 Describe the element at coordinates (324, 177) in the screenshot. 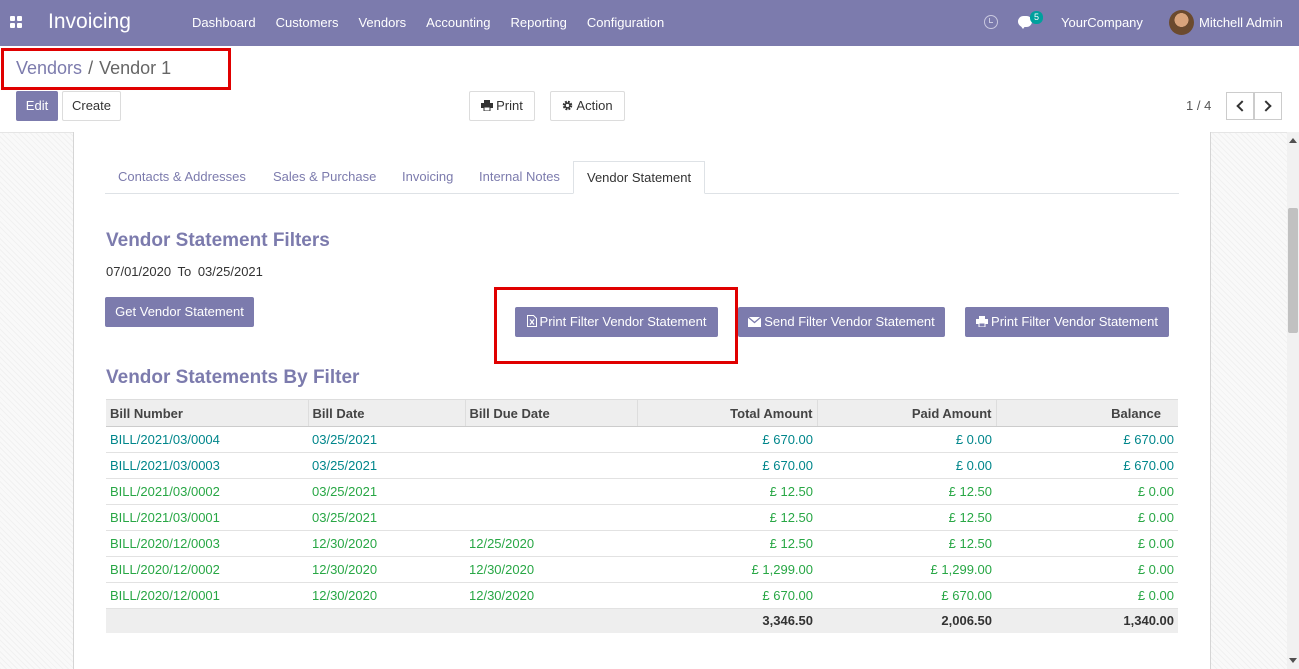

I see `tab-sales-purchase: Sales & Purchase` at that location.